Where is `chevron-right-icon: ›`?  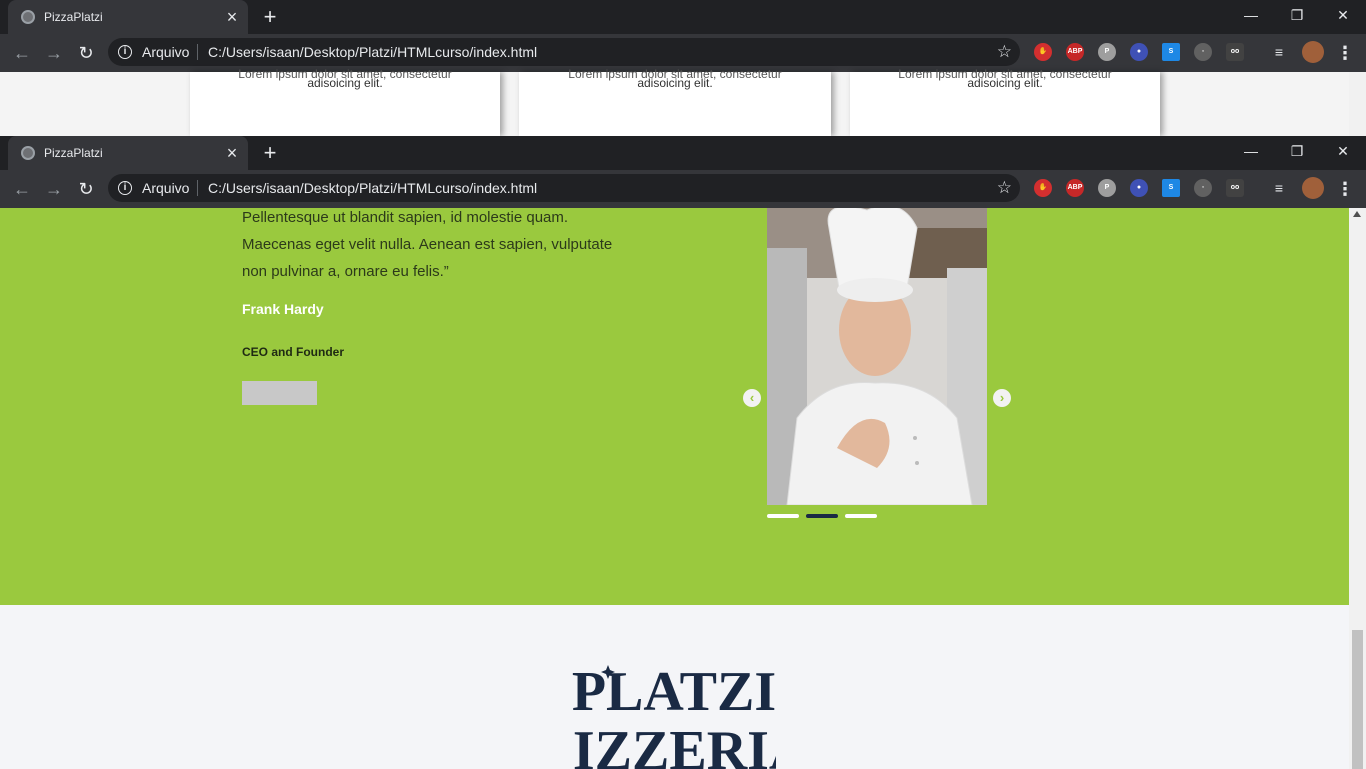
chevron-right-icon: › is located at coordinates (1002, 398).